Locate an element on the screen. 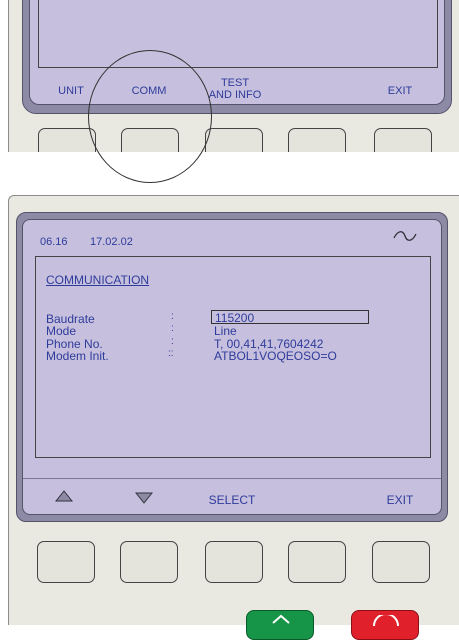 Image resolution: width=459 pixels, height=640 pixels. field-label-modem-init: Modem Init. is located at coordinates (77, 356).